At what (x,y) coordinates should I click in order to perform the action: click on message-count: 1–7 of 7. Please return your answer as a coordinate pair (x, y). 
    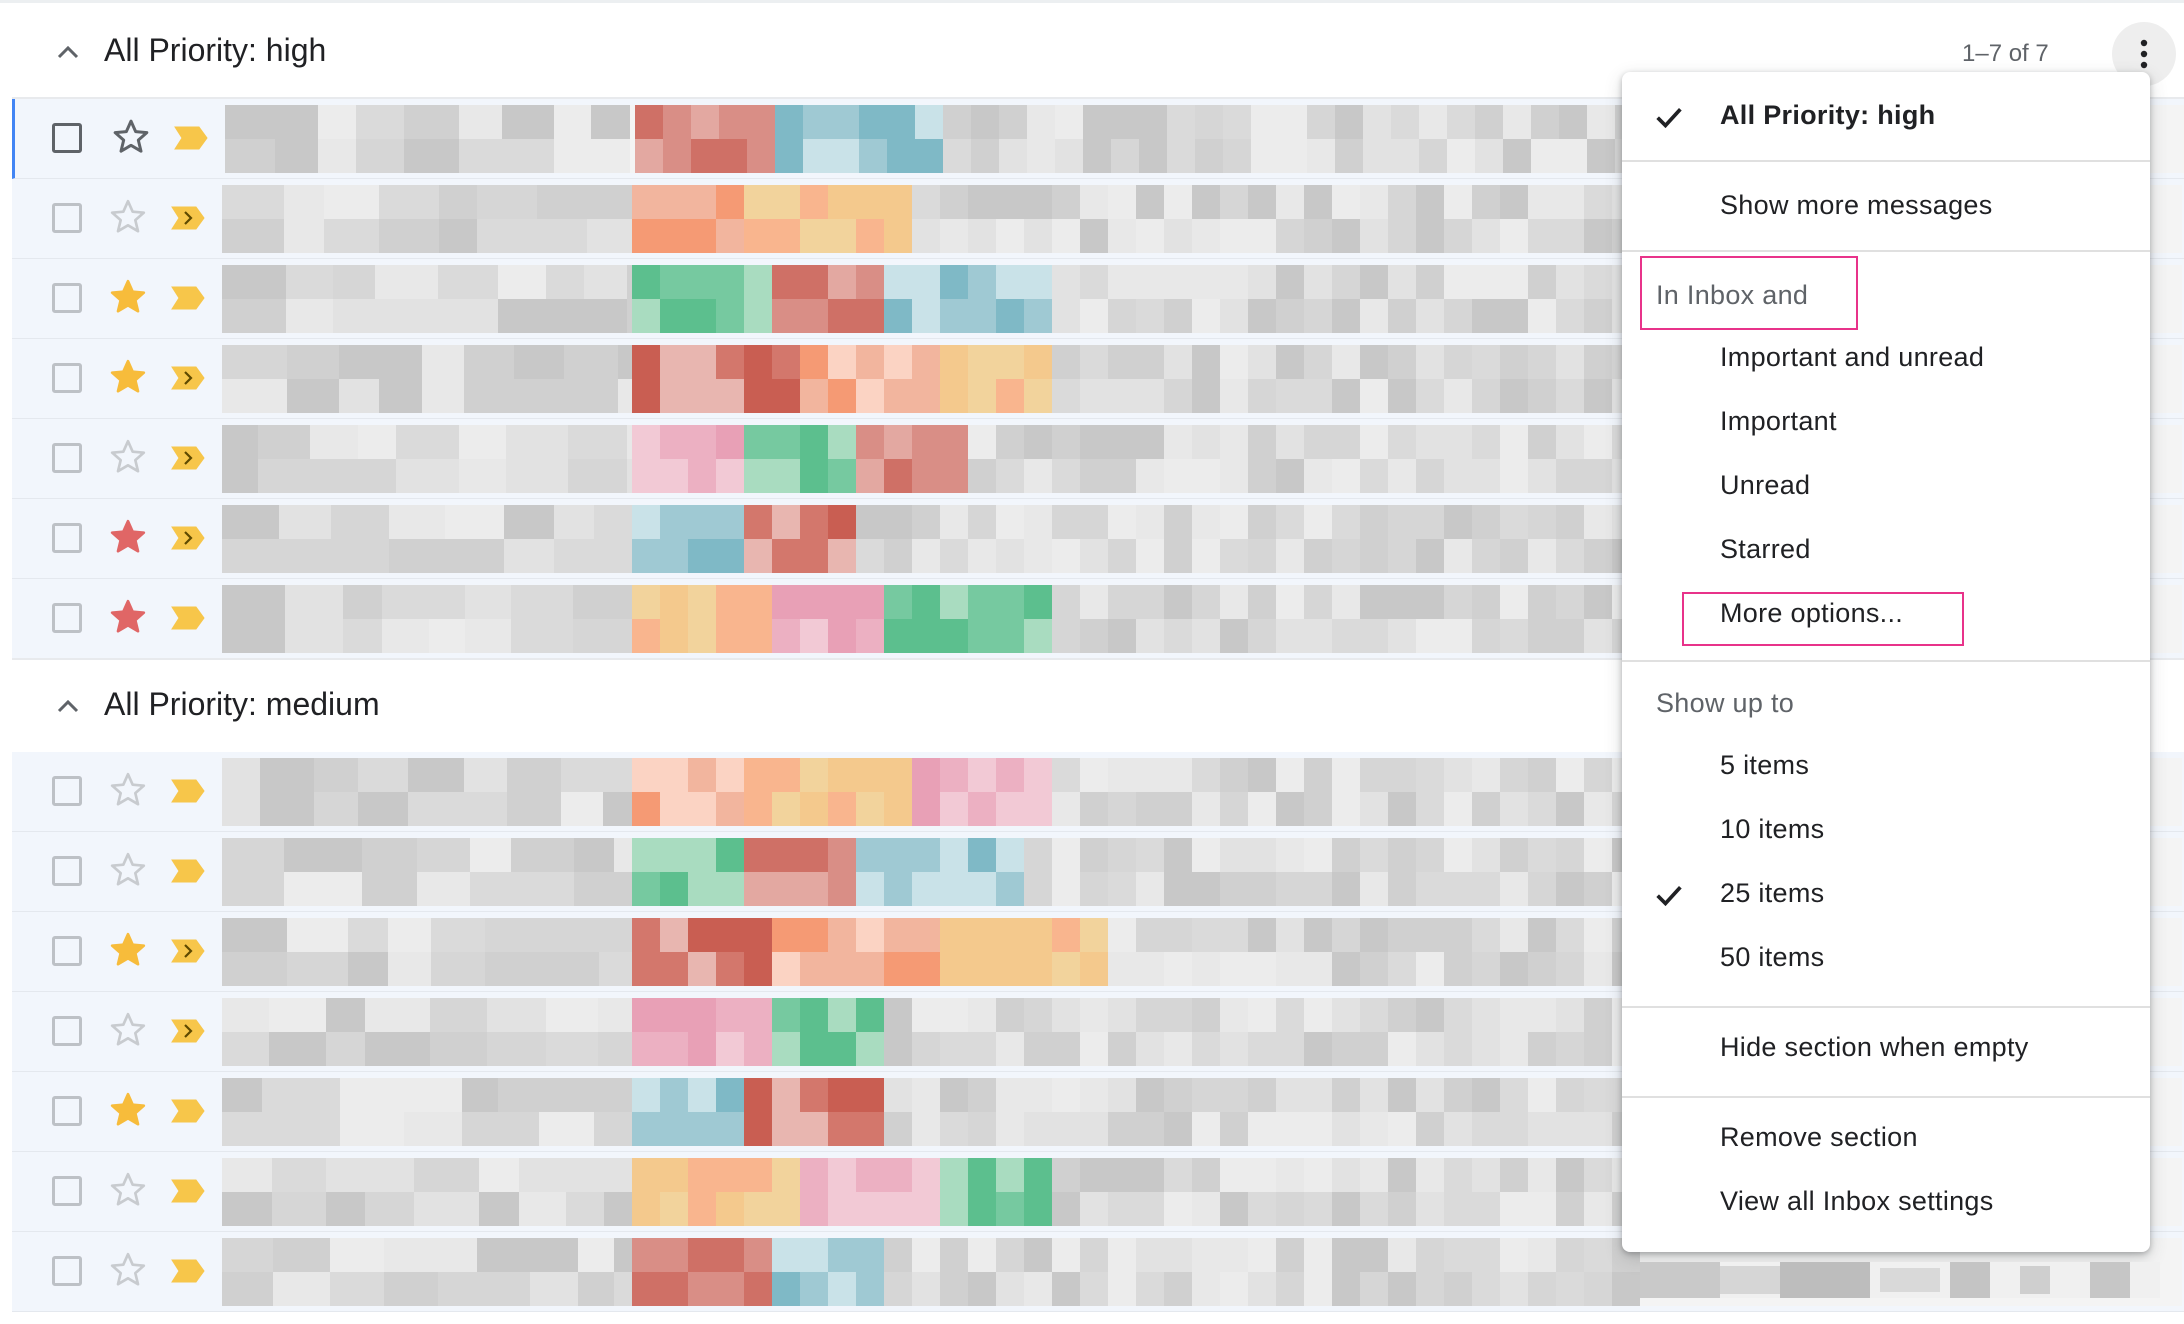
    Looking at the image, I should click on (2005, 53).